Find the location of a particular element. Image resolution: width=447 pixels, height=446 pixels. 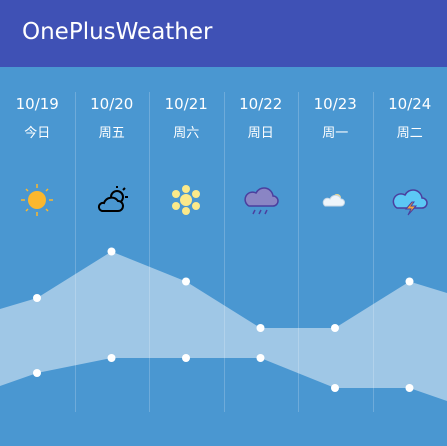

thunderstorm-icon is located at coordinates (410, 200).